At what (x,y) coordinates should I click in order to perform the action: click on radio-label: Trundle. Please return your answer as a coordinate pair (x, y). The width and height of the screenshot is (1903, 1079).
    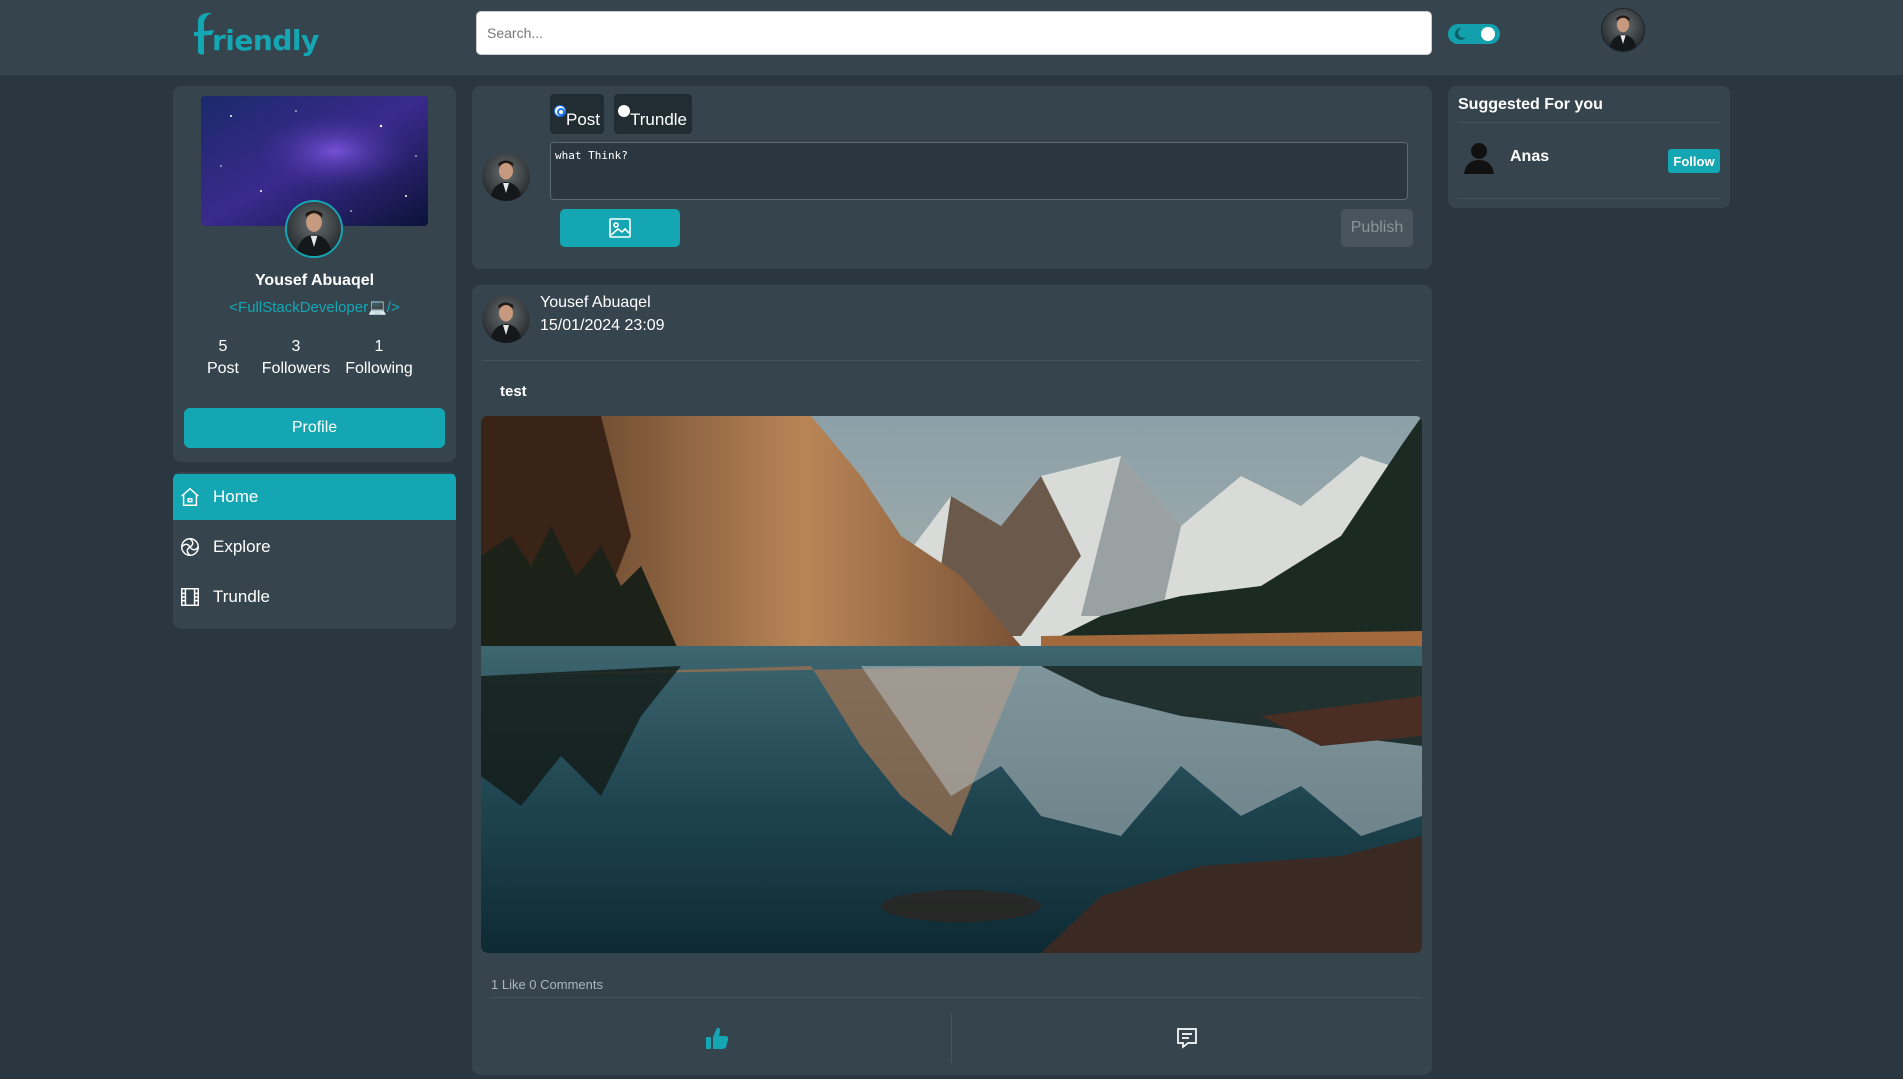
    Looking at the image, I should click on (659, 119).